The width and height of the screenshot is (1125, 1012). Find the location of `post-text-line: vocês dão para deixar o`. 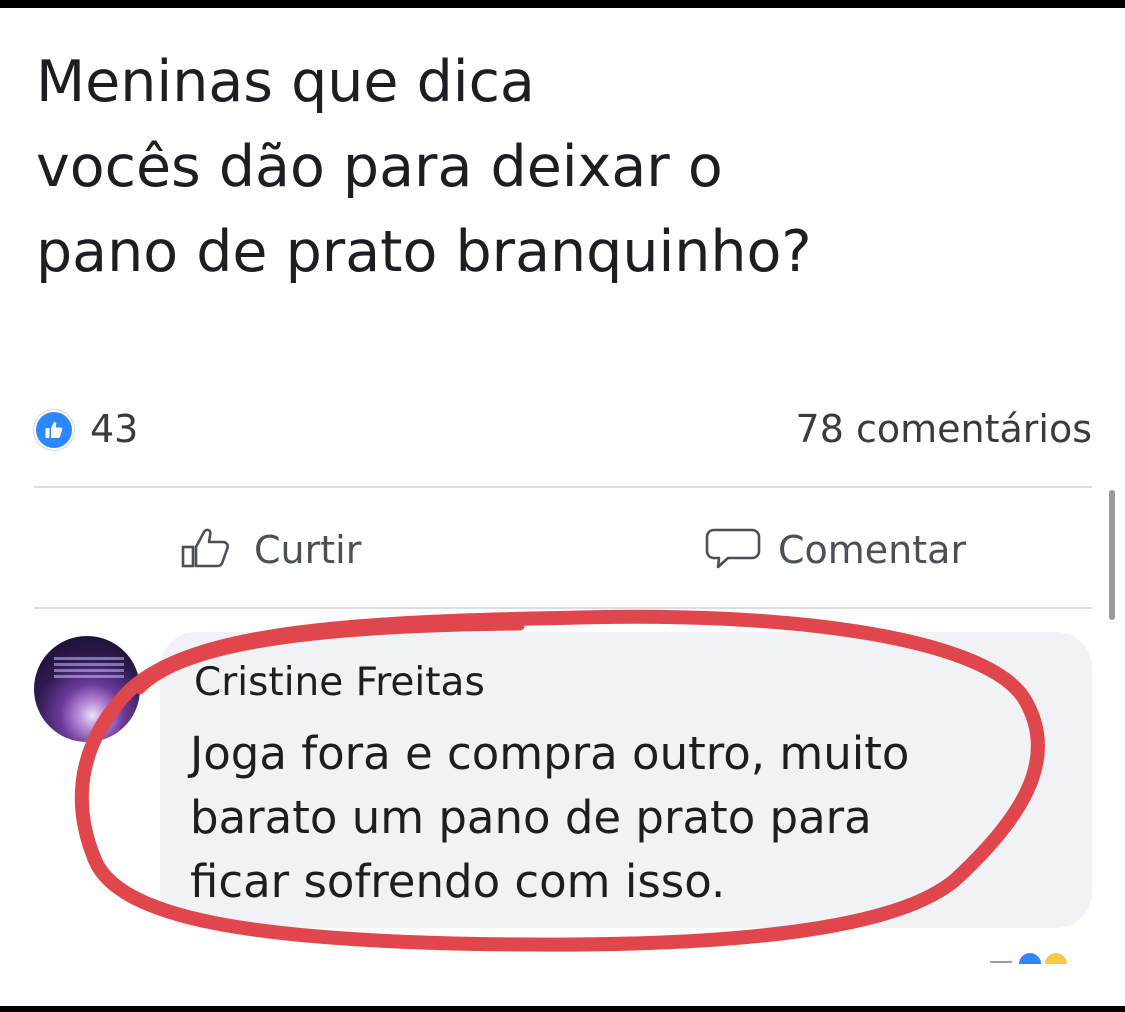

post-text-line: vocês dão para deixar o is located at coordinates (379, 167).